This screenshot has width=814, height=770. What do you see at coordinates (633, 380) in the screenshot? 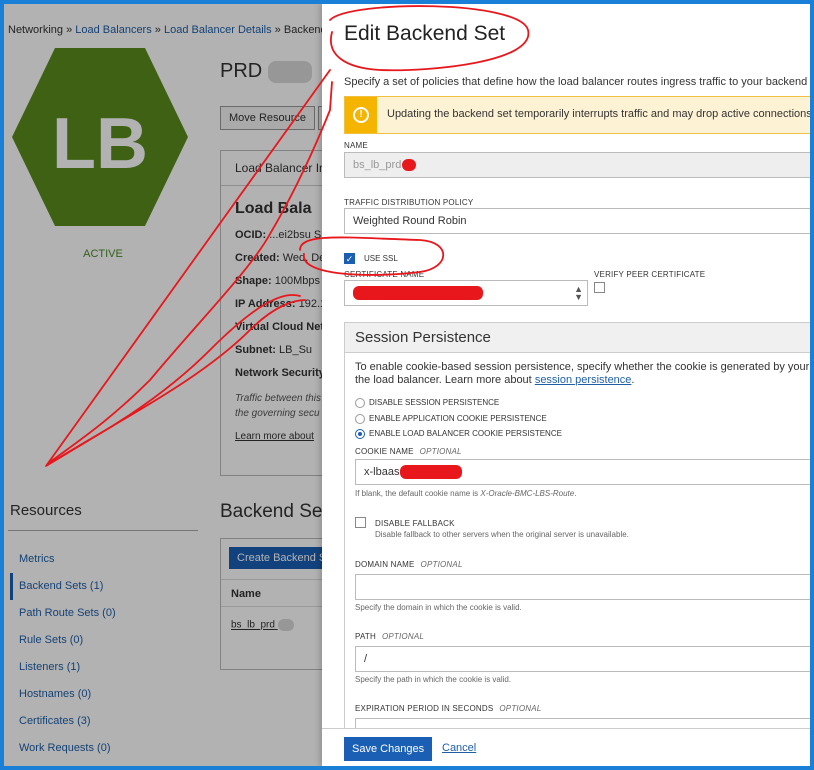
I see `session-description-end: .` at bounding box center [633, 380].